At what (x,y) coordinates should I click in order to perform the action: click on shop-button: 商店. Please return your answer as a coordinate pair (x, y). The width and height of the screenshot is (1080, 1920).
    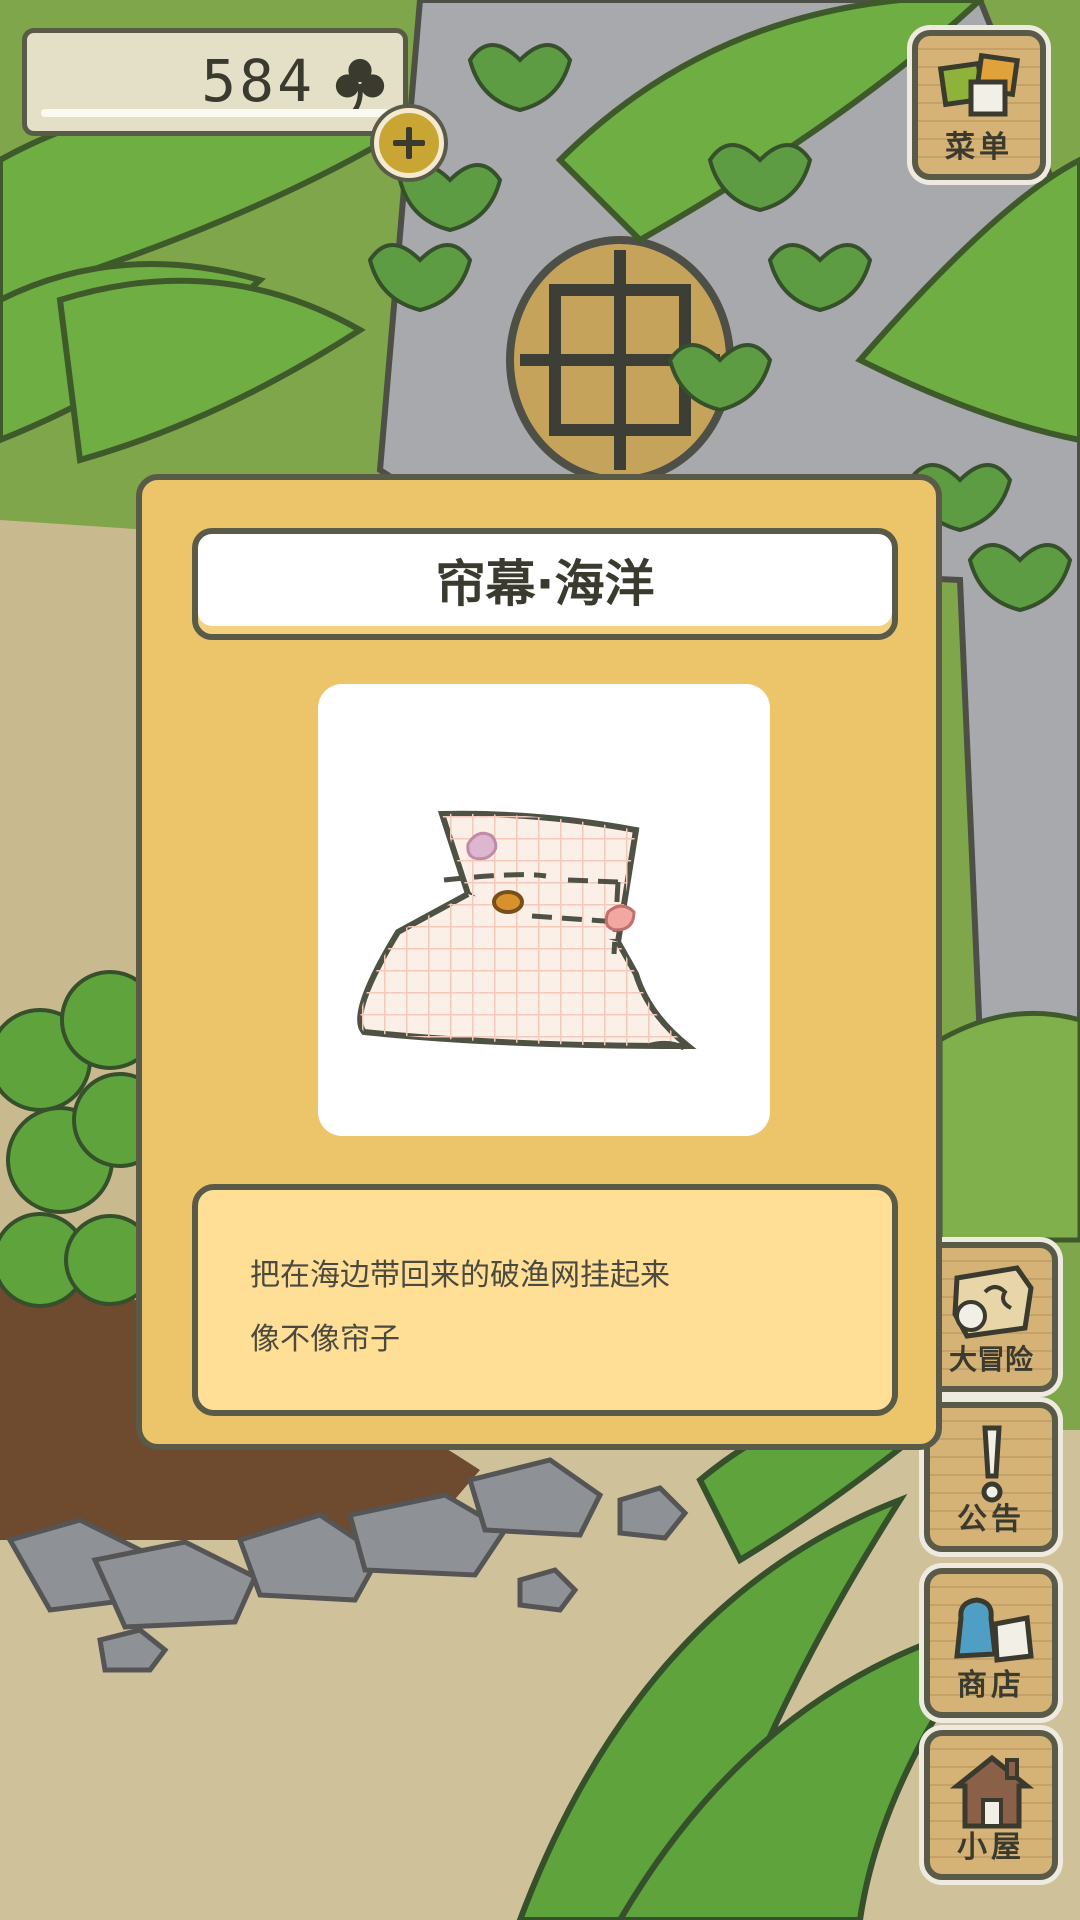
    Looking at the image, I should click on (991, 1643).